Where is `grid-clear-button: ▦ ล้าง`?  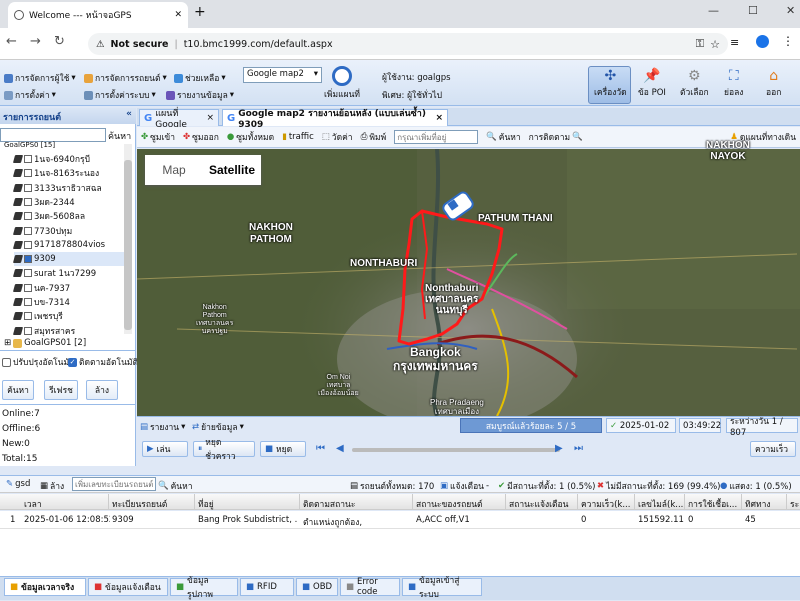 grid-clear-button: ▦ ล้าง is located at coordinates (52, 486).